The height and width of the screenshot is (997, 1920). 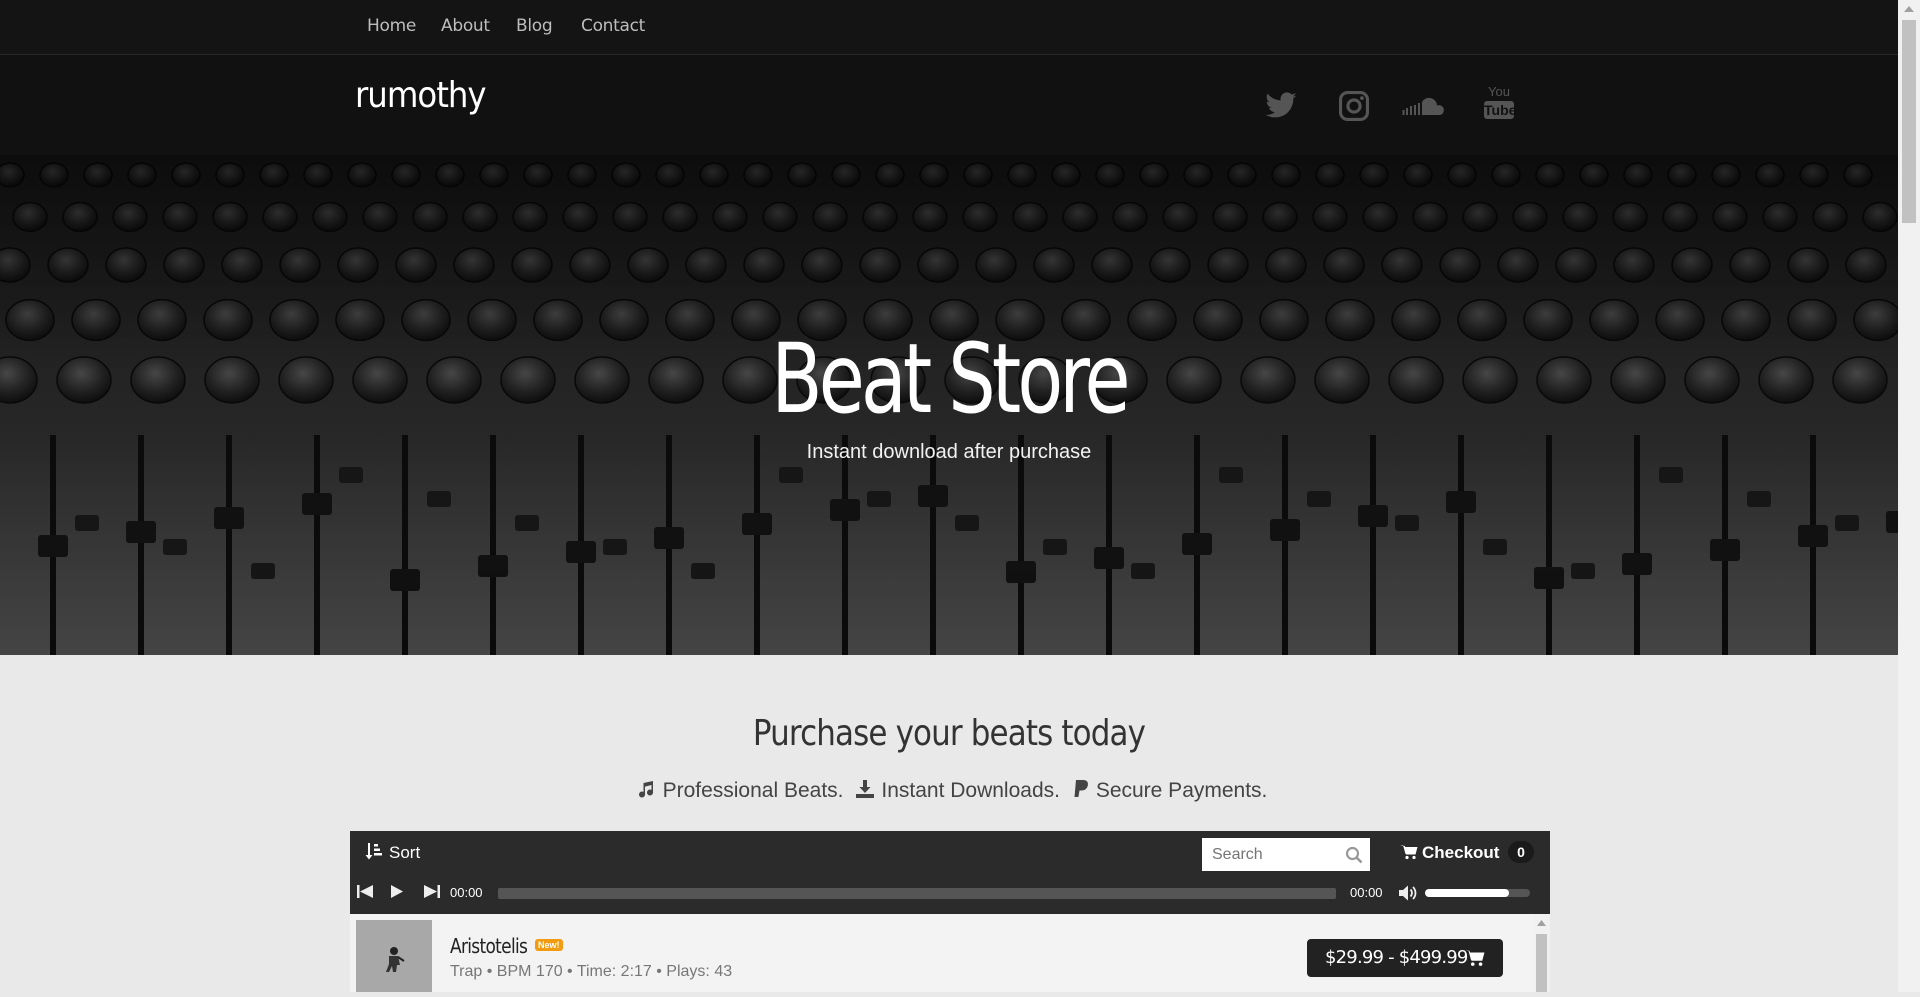 What do you see at coordinates (753, 790) in the screenshot?
I see `feature-professional-beats: Professional Beats.` at bounding box center [753, 790].